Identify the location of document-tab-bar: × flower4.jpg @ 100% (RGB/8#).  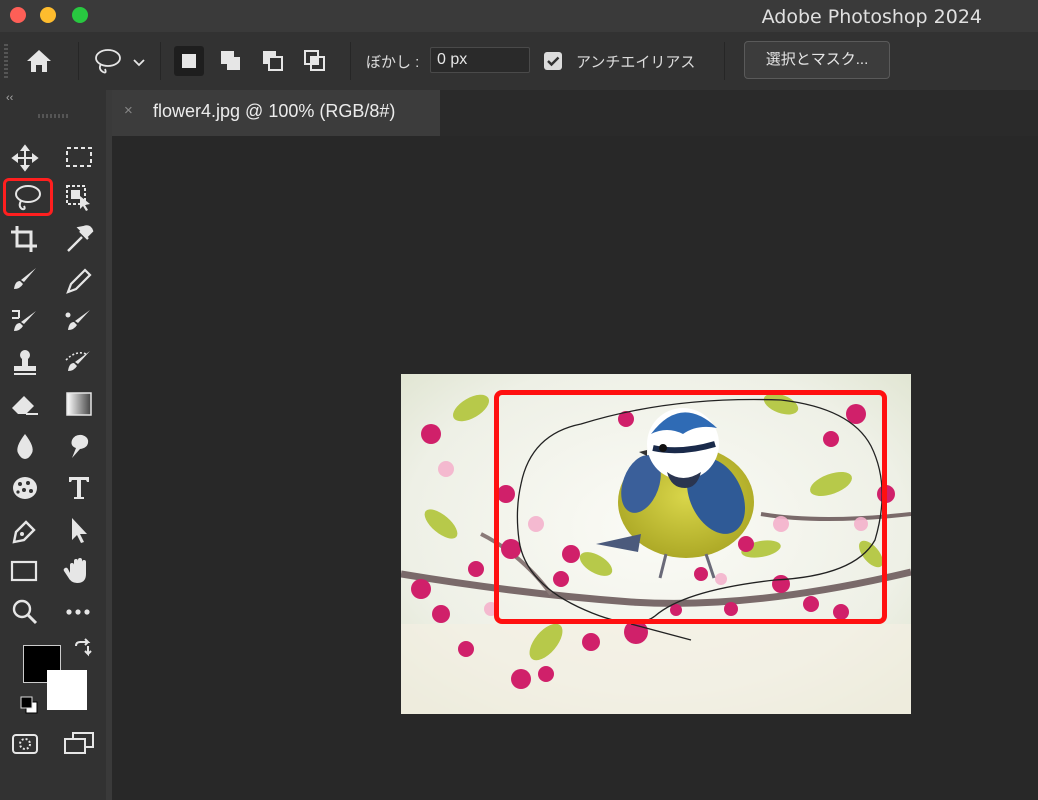
(575, 113).